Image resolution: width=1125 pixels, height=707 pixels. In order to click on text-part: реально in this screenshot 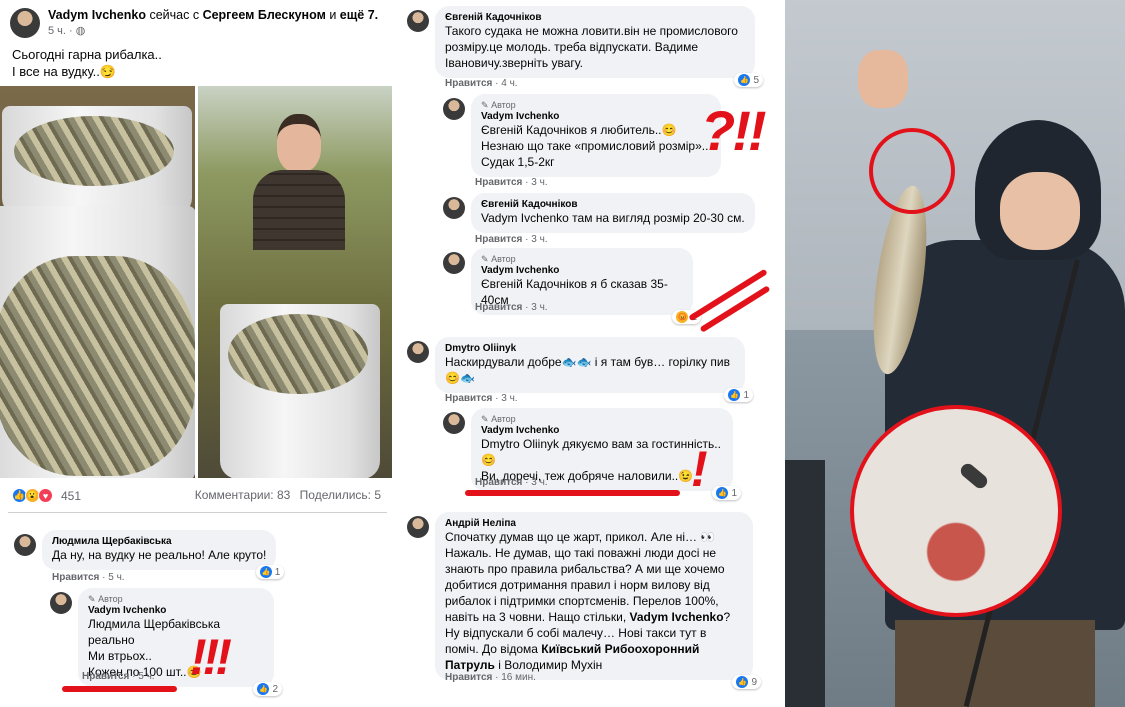, I will do `click(111, 640)`.